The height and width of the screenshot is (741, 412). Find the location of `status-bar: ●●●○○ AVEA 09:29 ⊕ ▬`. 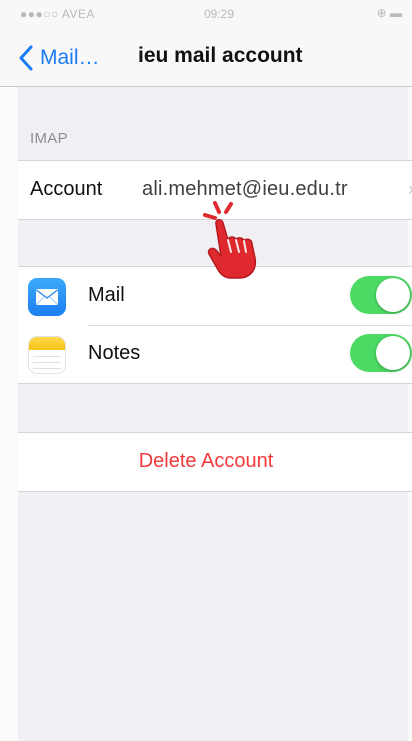

status-bar: ●●●○○ AVEA 09:29 ⊕ ▬ is located at coordinates (206, 15).